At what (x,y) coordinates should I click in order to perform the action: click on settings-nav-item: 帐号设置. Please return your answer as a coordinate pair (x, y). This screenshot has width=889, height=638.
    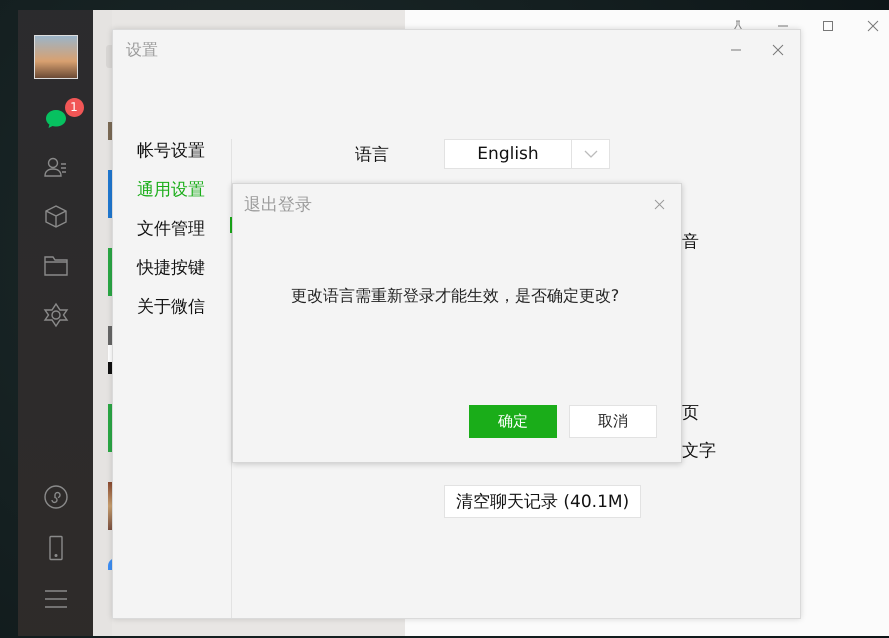
    Looking at the image, I should click on (172, 158).